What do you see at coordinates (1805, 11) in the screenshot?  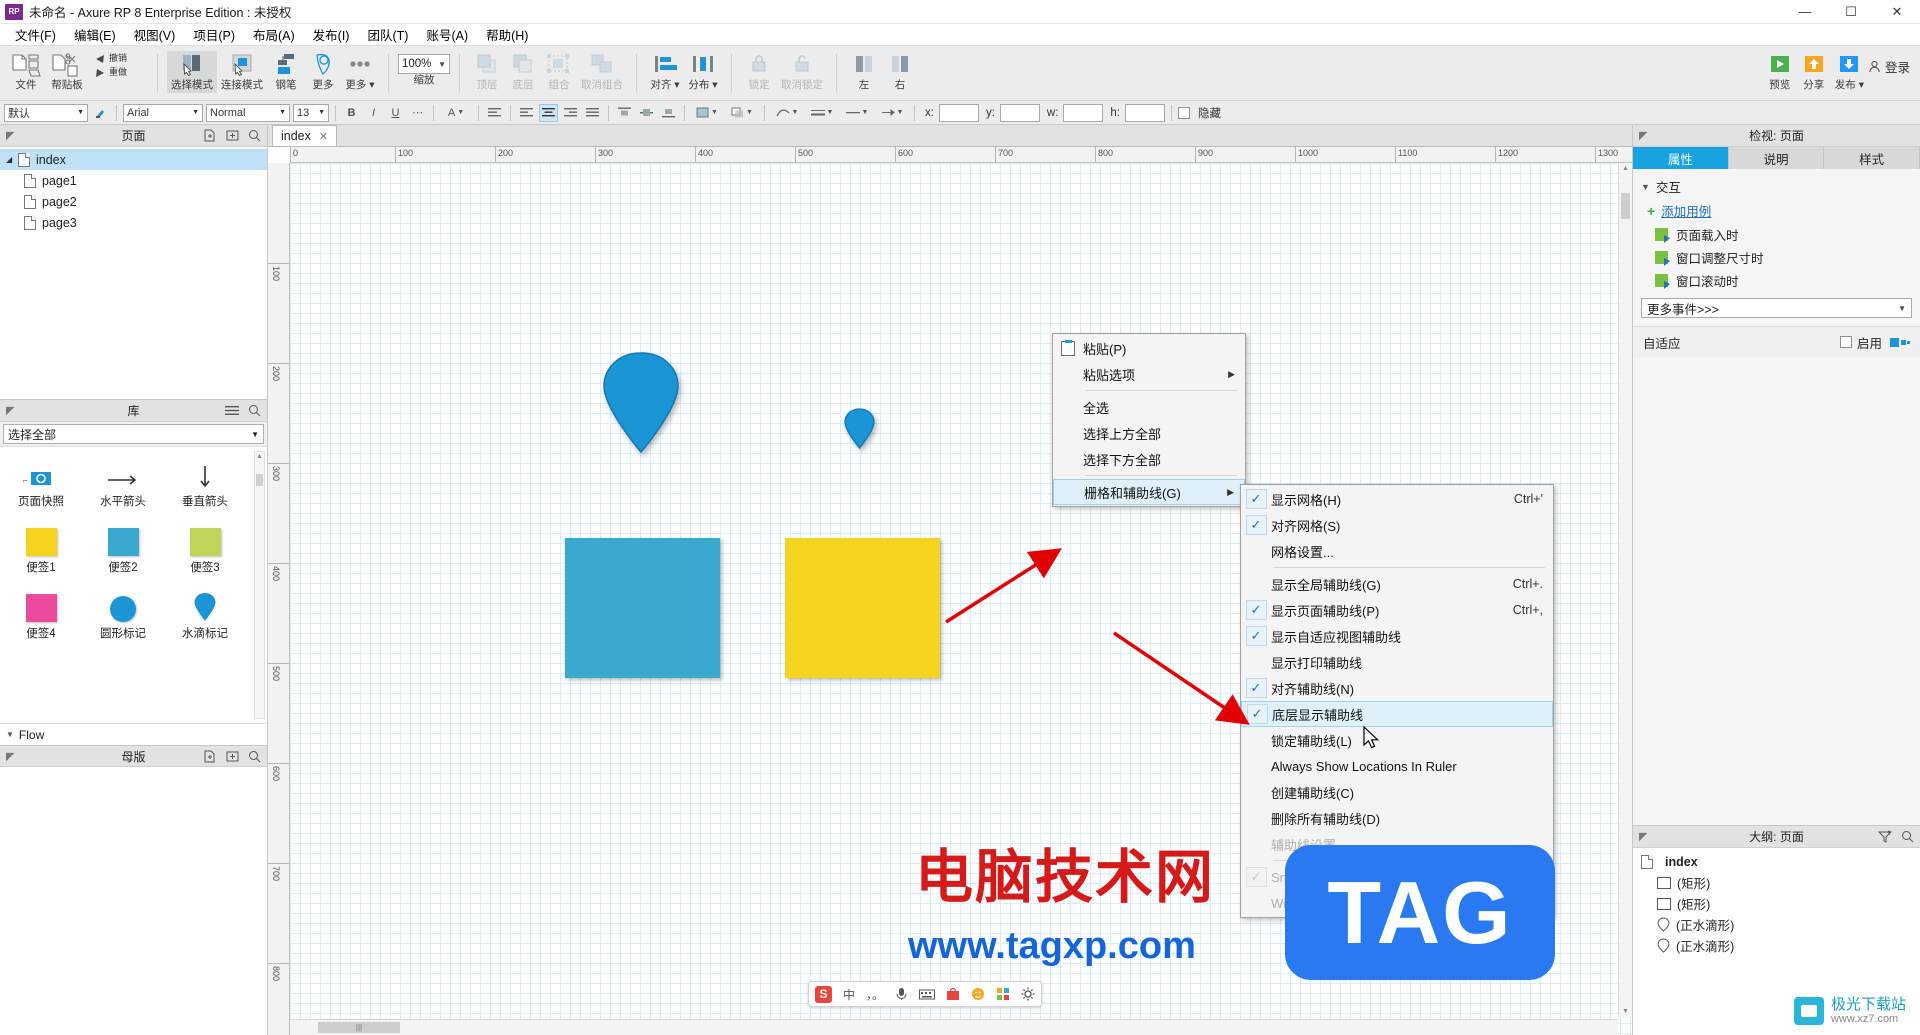 I see `minimize-button: —` at bounding box center [1805, 11].